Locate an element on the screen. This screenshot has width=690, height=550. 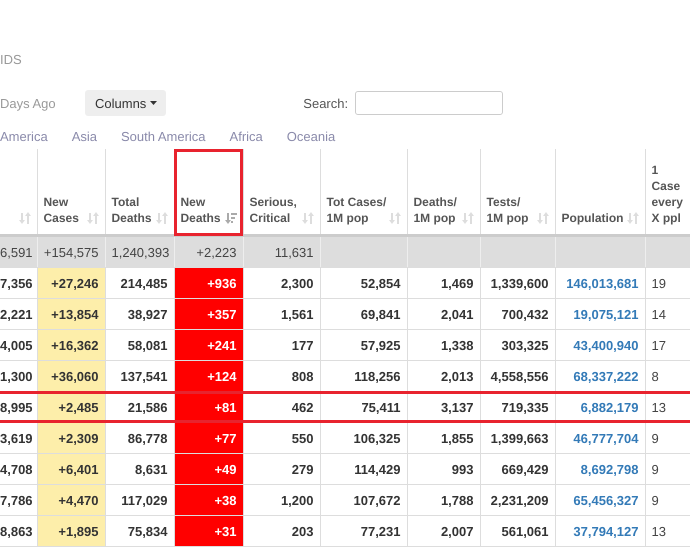
table-cell: 700,432 is located at coordinates (517, 314).